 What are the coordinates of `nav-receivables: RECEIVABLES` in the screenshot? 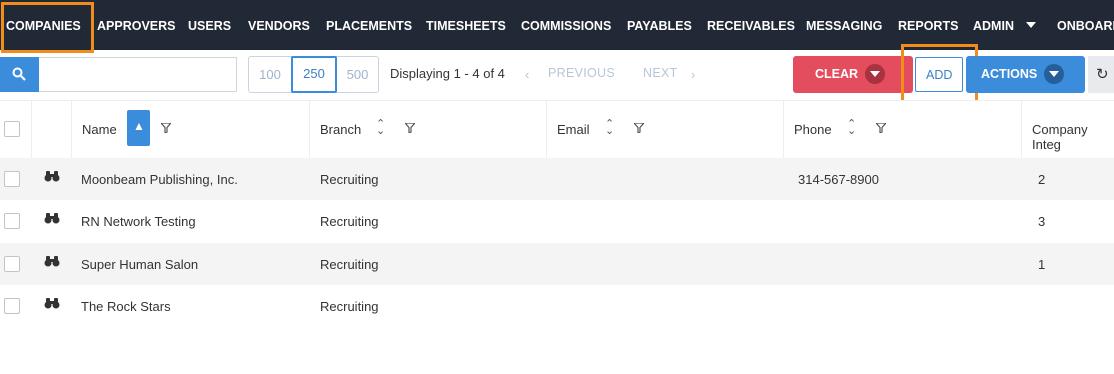 It's located at (751, 25).